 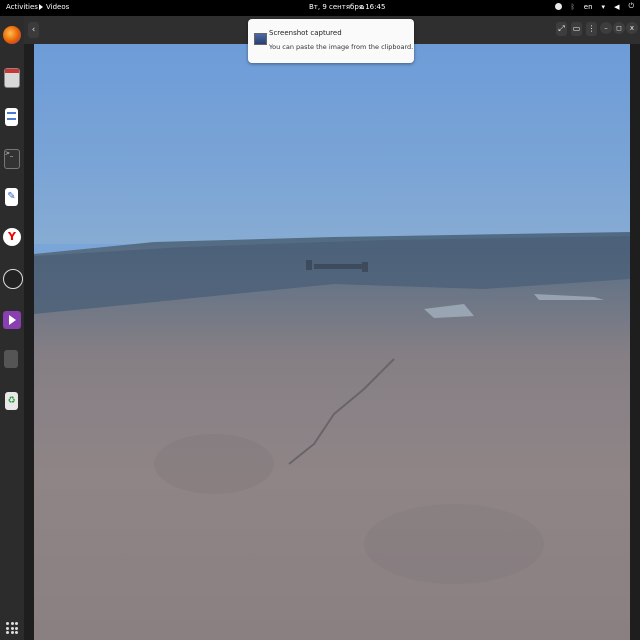 I want to click on language-indicator: en, so click(x=588, y=7).